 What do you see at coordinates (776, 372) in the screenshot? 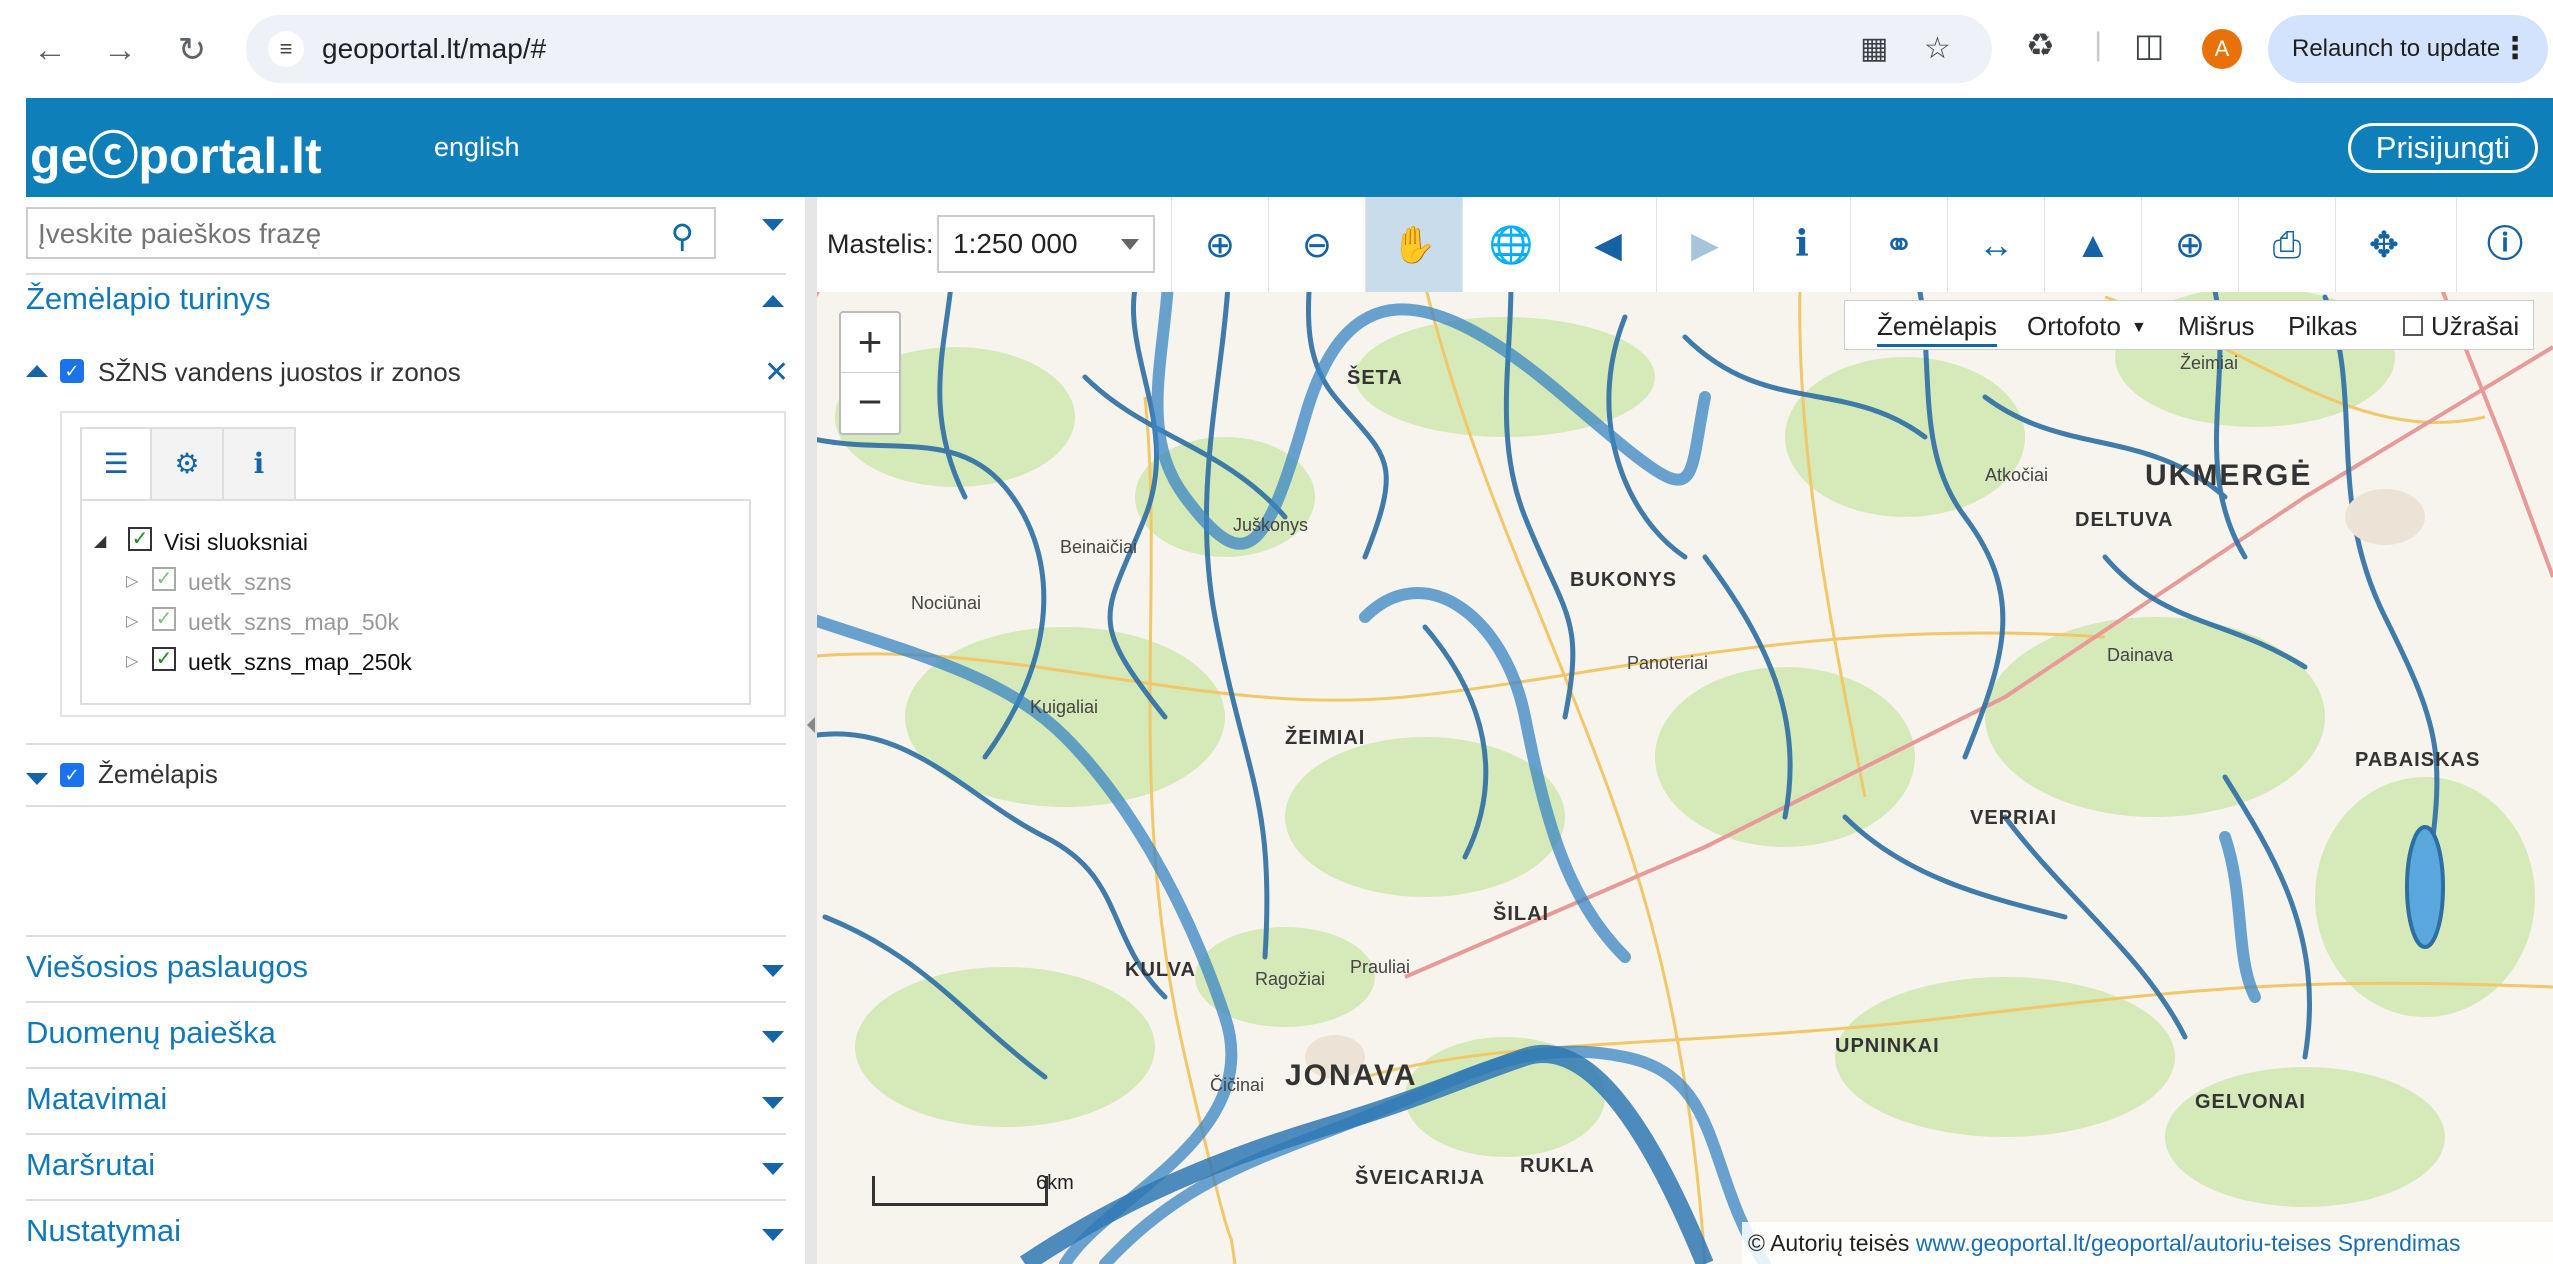
I see `remove-layer-icon: ✕` at bounding box center [776, 372].